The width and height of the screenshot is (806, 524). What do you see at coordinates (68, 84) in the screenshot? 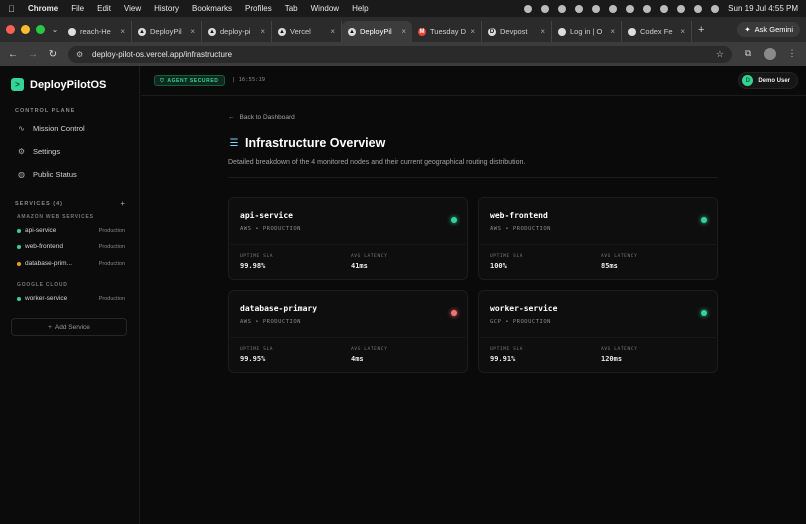
I see `brand-name: DeployPilotOS` at bounding box center [68, 84].